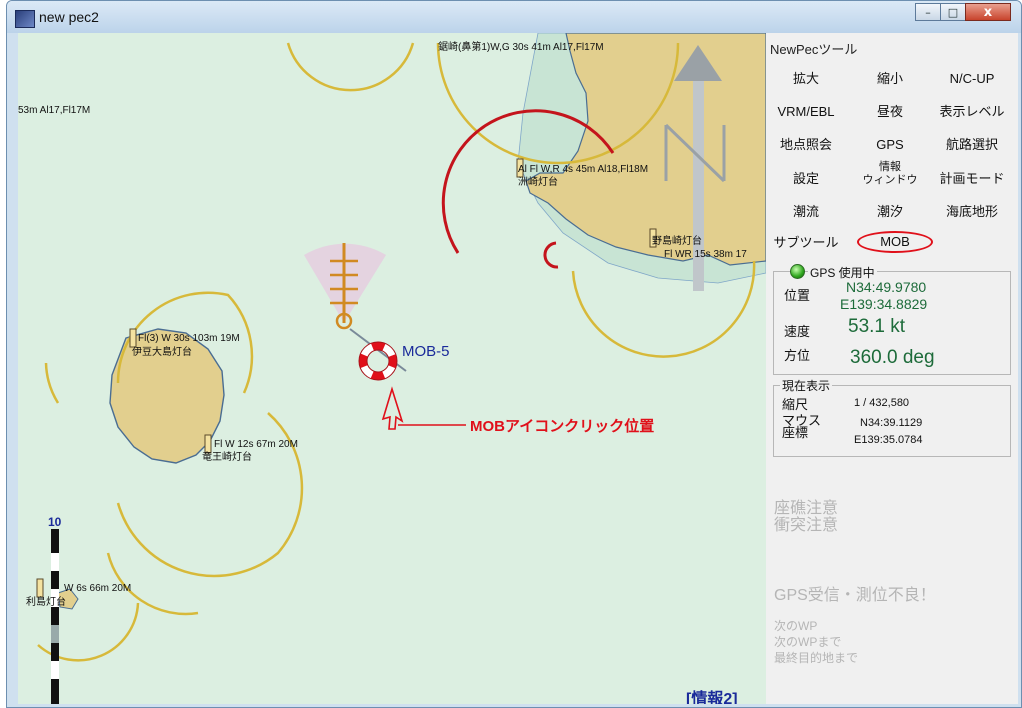 This screenshot has width=1022, height=708. Describe the element at coordinates (972, 79) in the screenshot. I see `nc-up-button: N/C-UP` at that location.